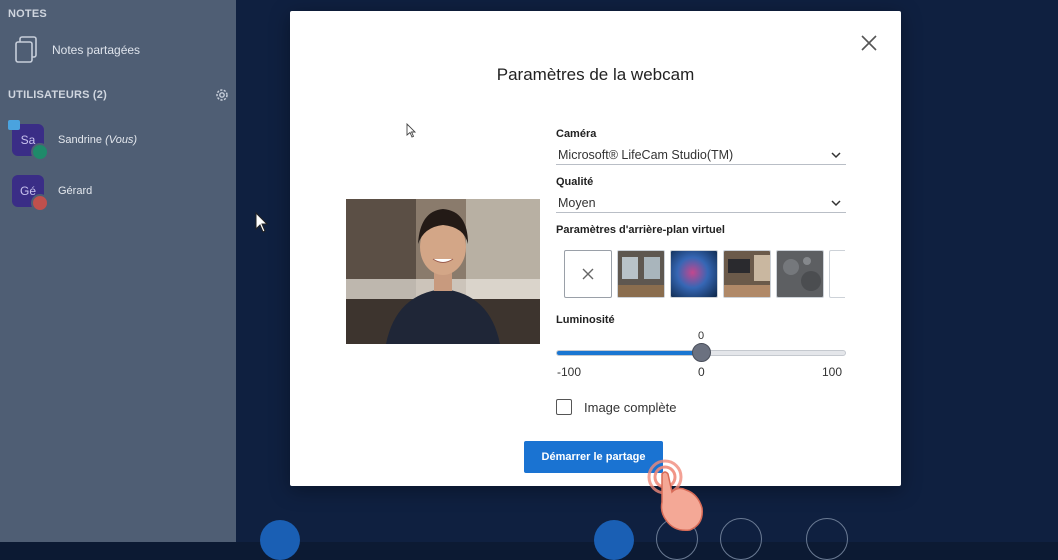 This screenshot has width=1058, height=560. Describe the element at coordinates (640, 230) in the screenshot. I see `virtual-bg-label: Paramètres d'arrière-plan virtuel` at that location.